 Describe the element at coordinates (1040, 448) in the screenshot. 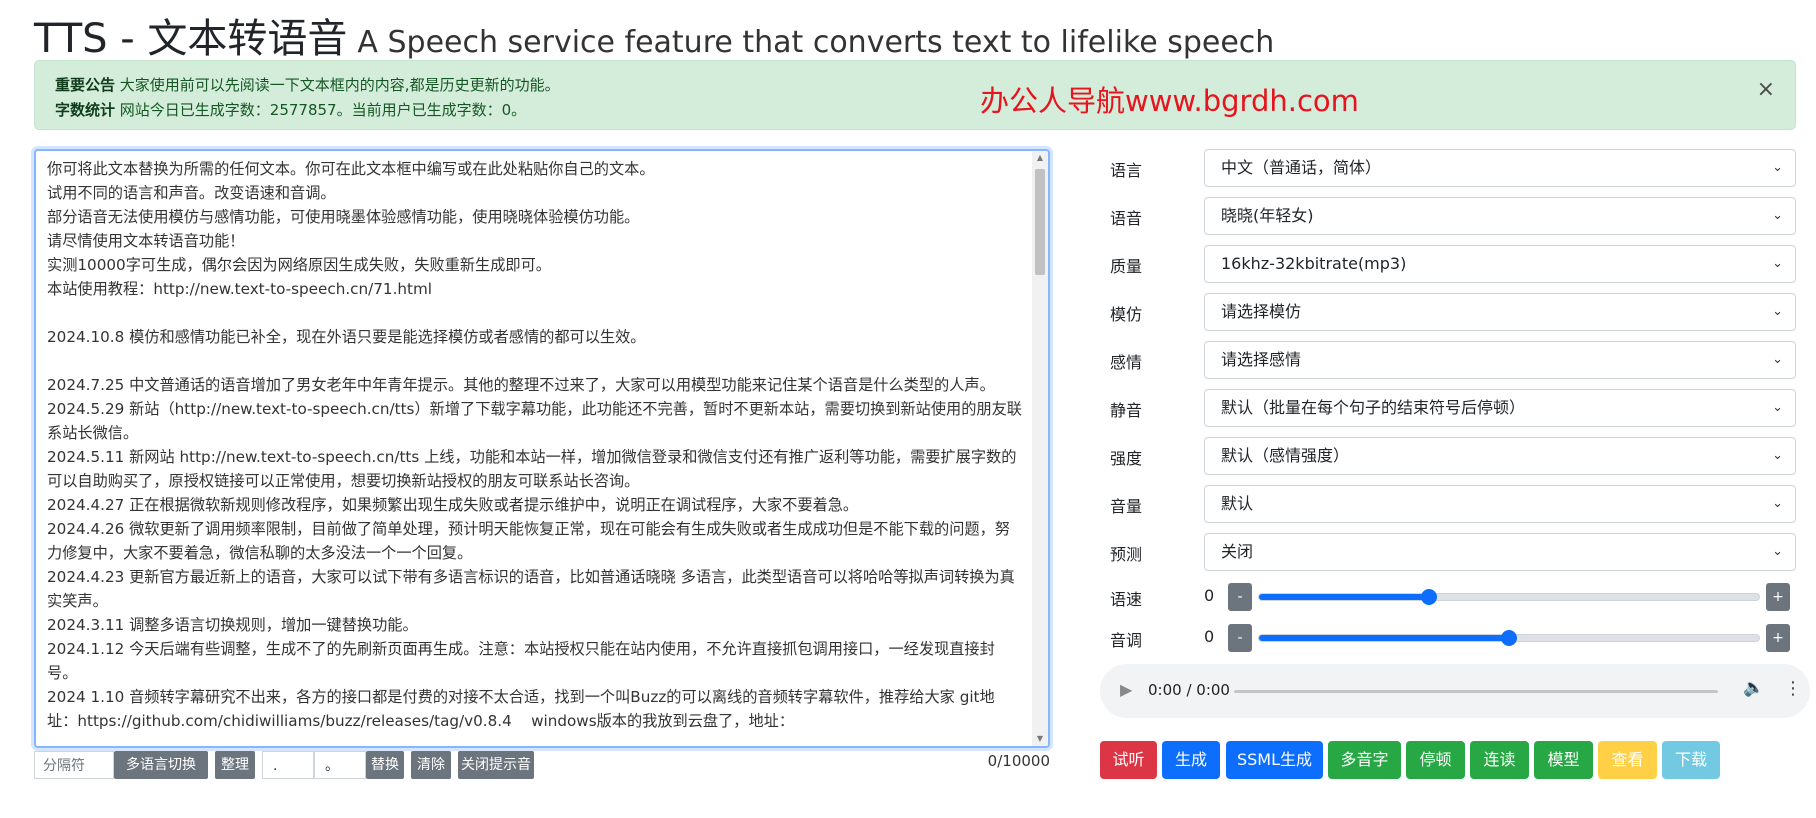

I see `editor-scrollbar: ▲ ▼` at that location.